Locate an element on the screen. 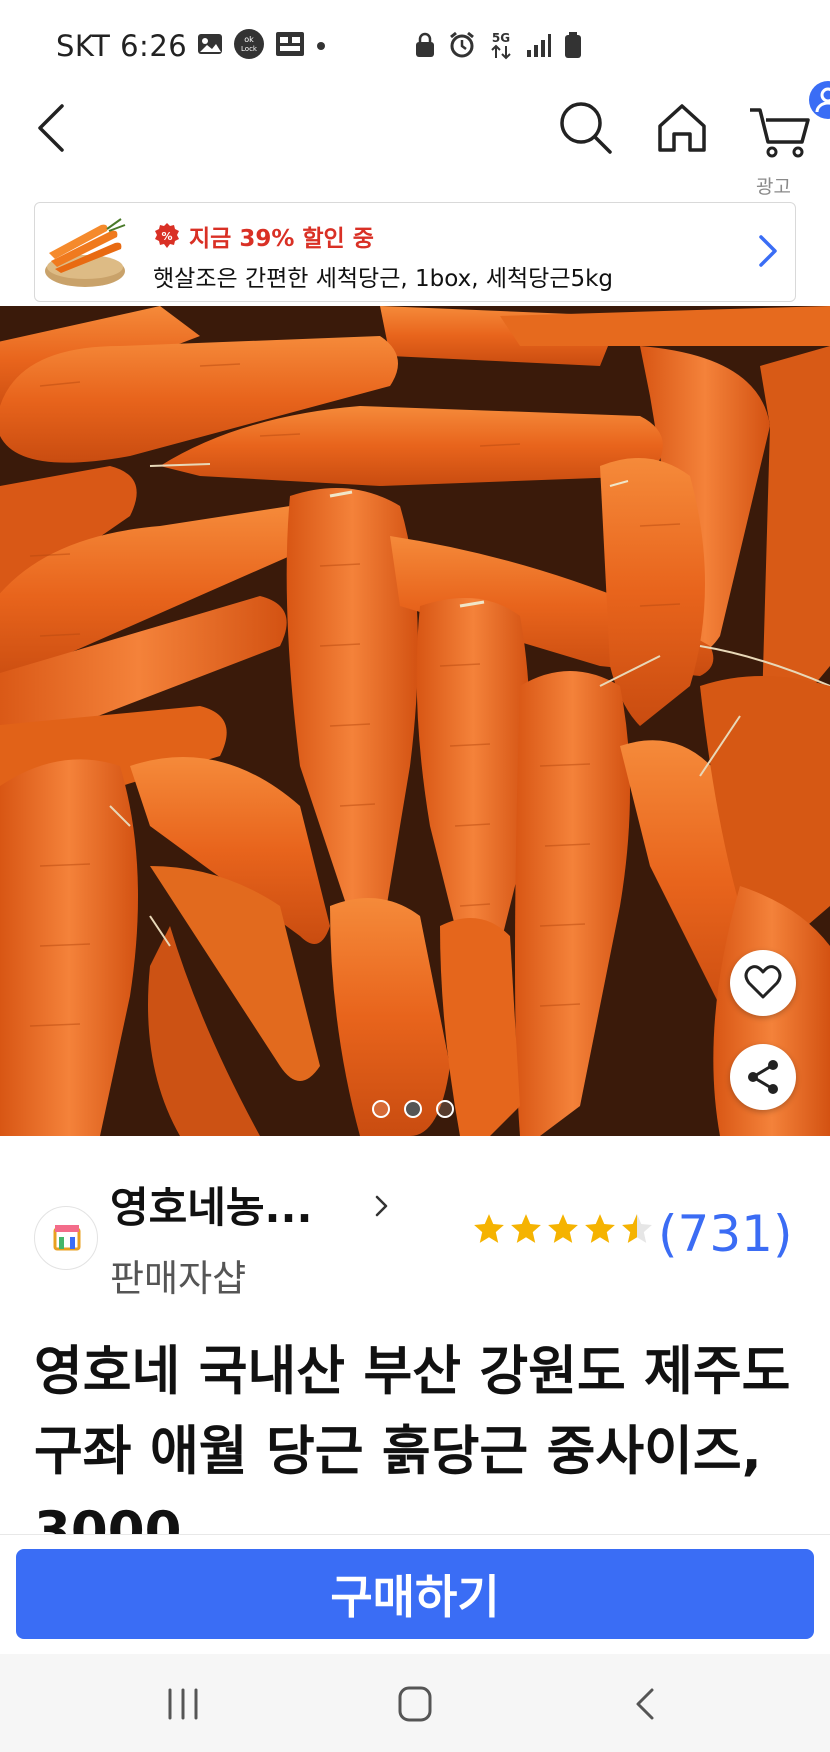 This screenshot has height=1752, width=830. android-navigation-bar is located at coordinates (415, 1703).